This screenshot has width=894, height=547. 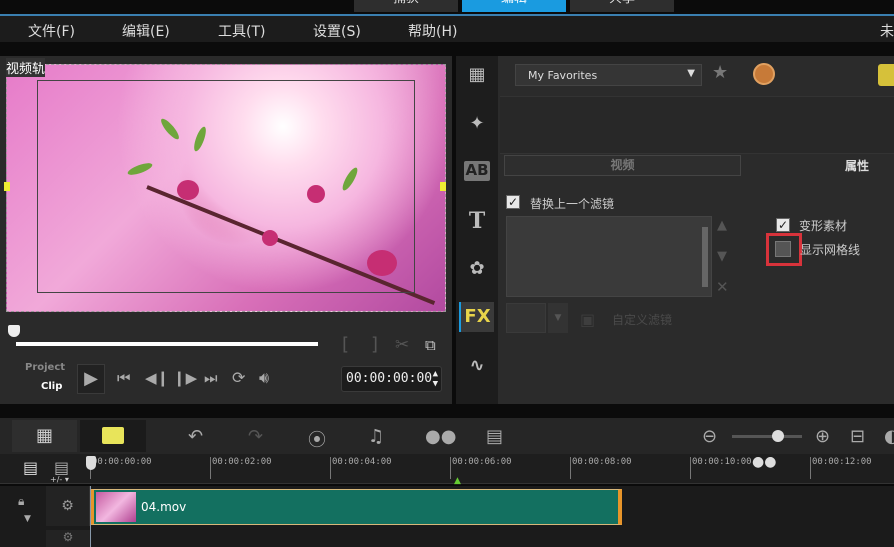 I want to click on clip-mode: Clip, so click(x=51, y=386).